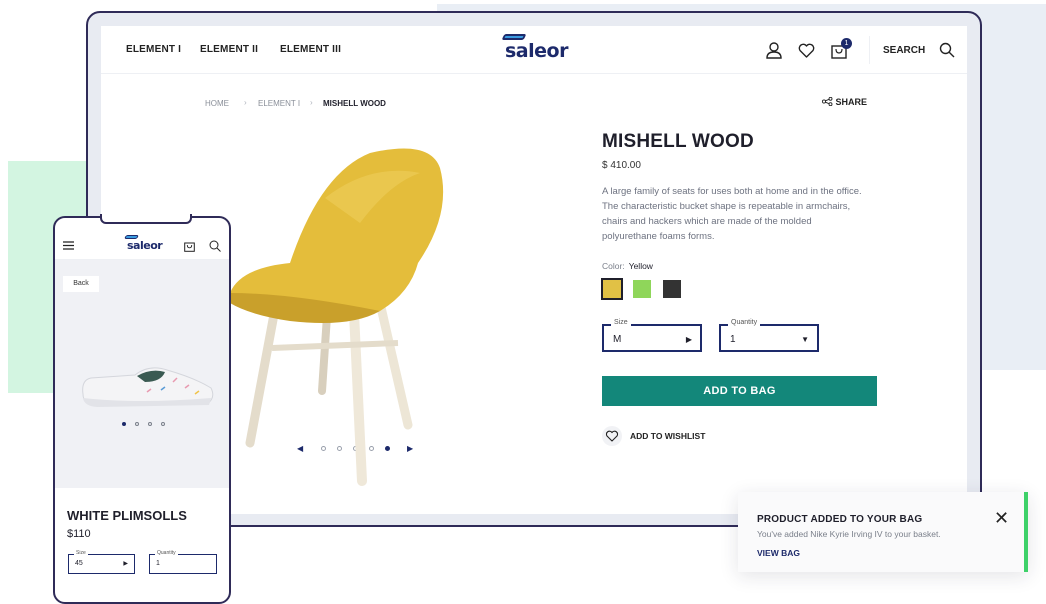 This screenshot has width=1046, height=604. What do you see at coordinates (769, 335) in the screenshot?
I see `quantity-select: Quantity 1 ▼` at bounding box center [769, 335].